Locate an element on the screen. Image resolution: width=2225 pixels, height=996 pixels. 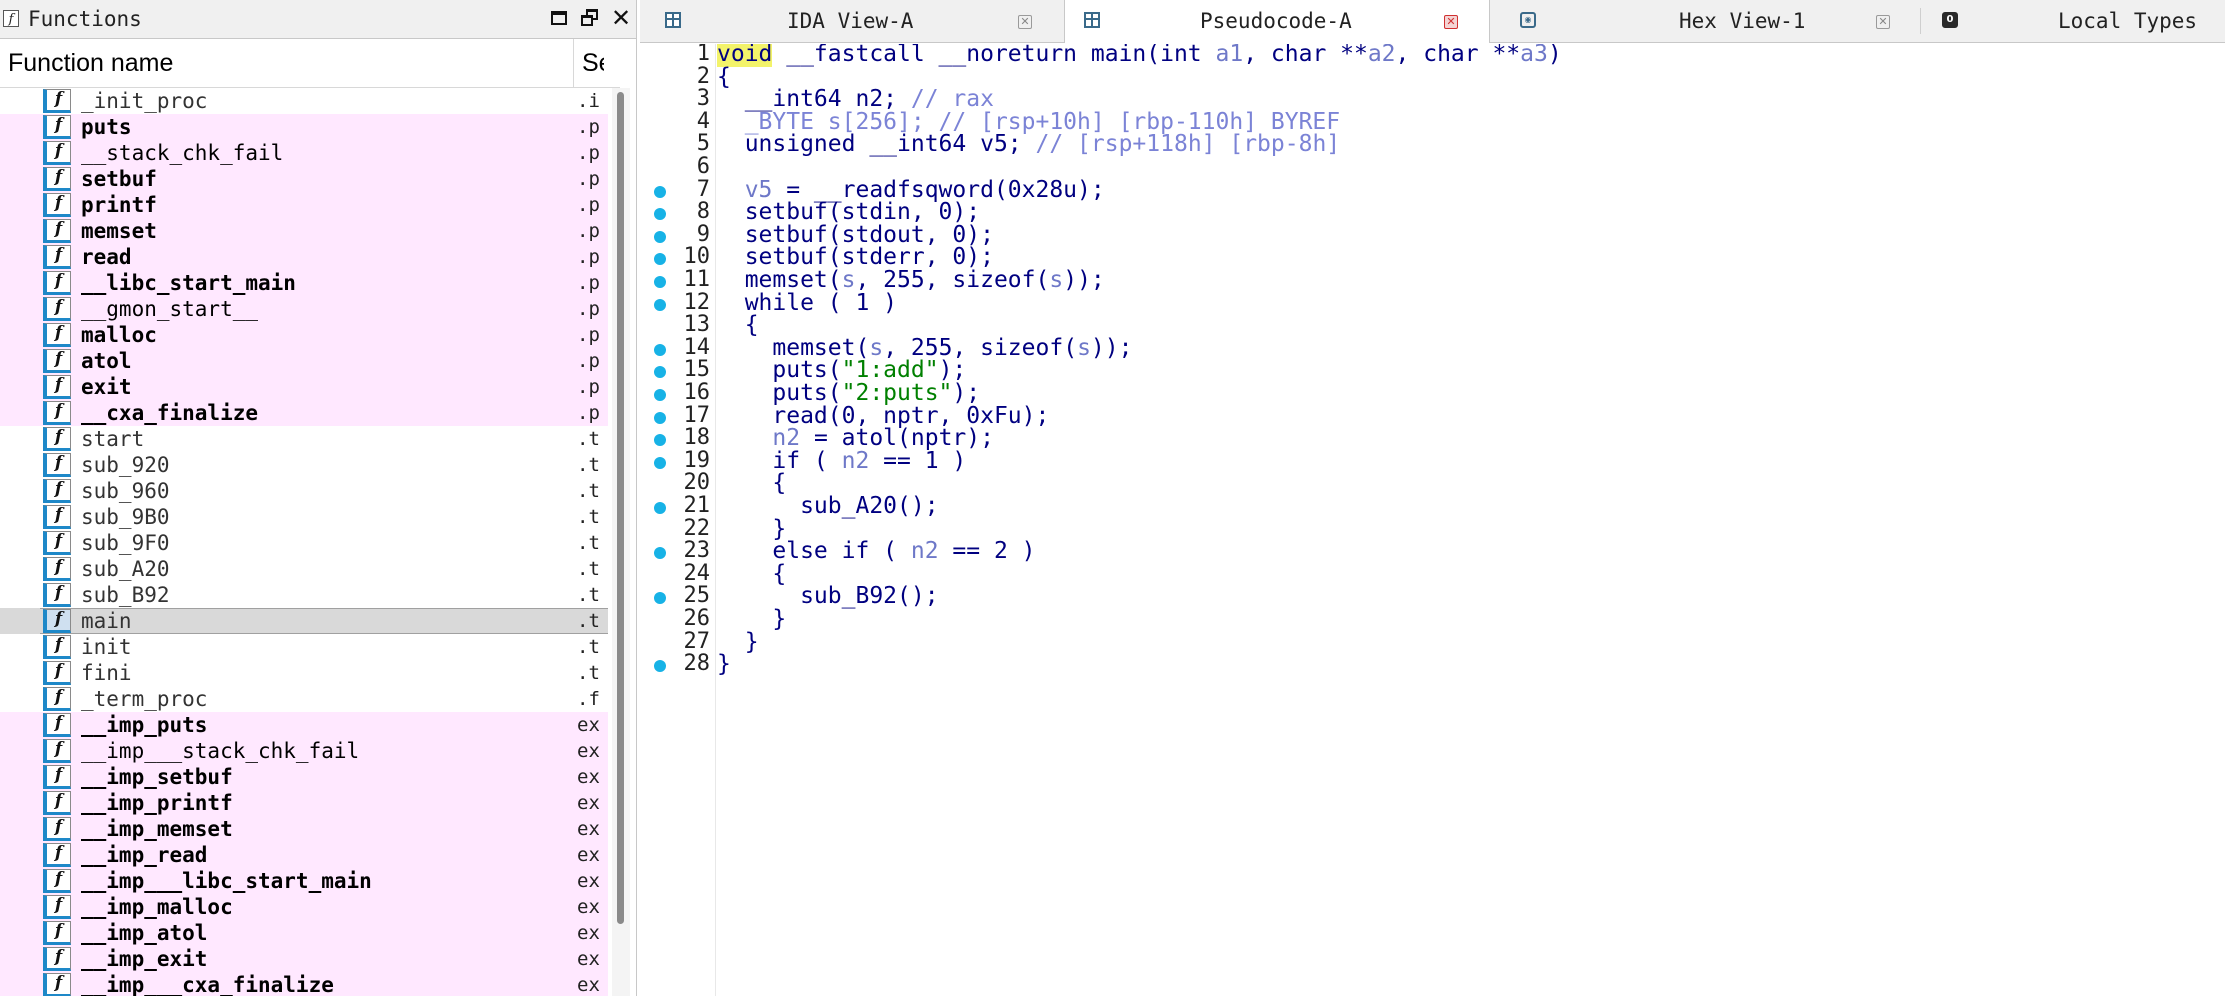
code-text: } is located at coordinates (724, 664).